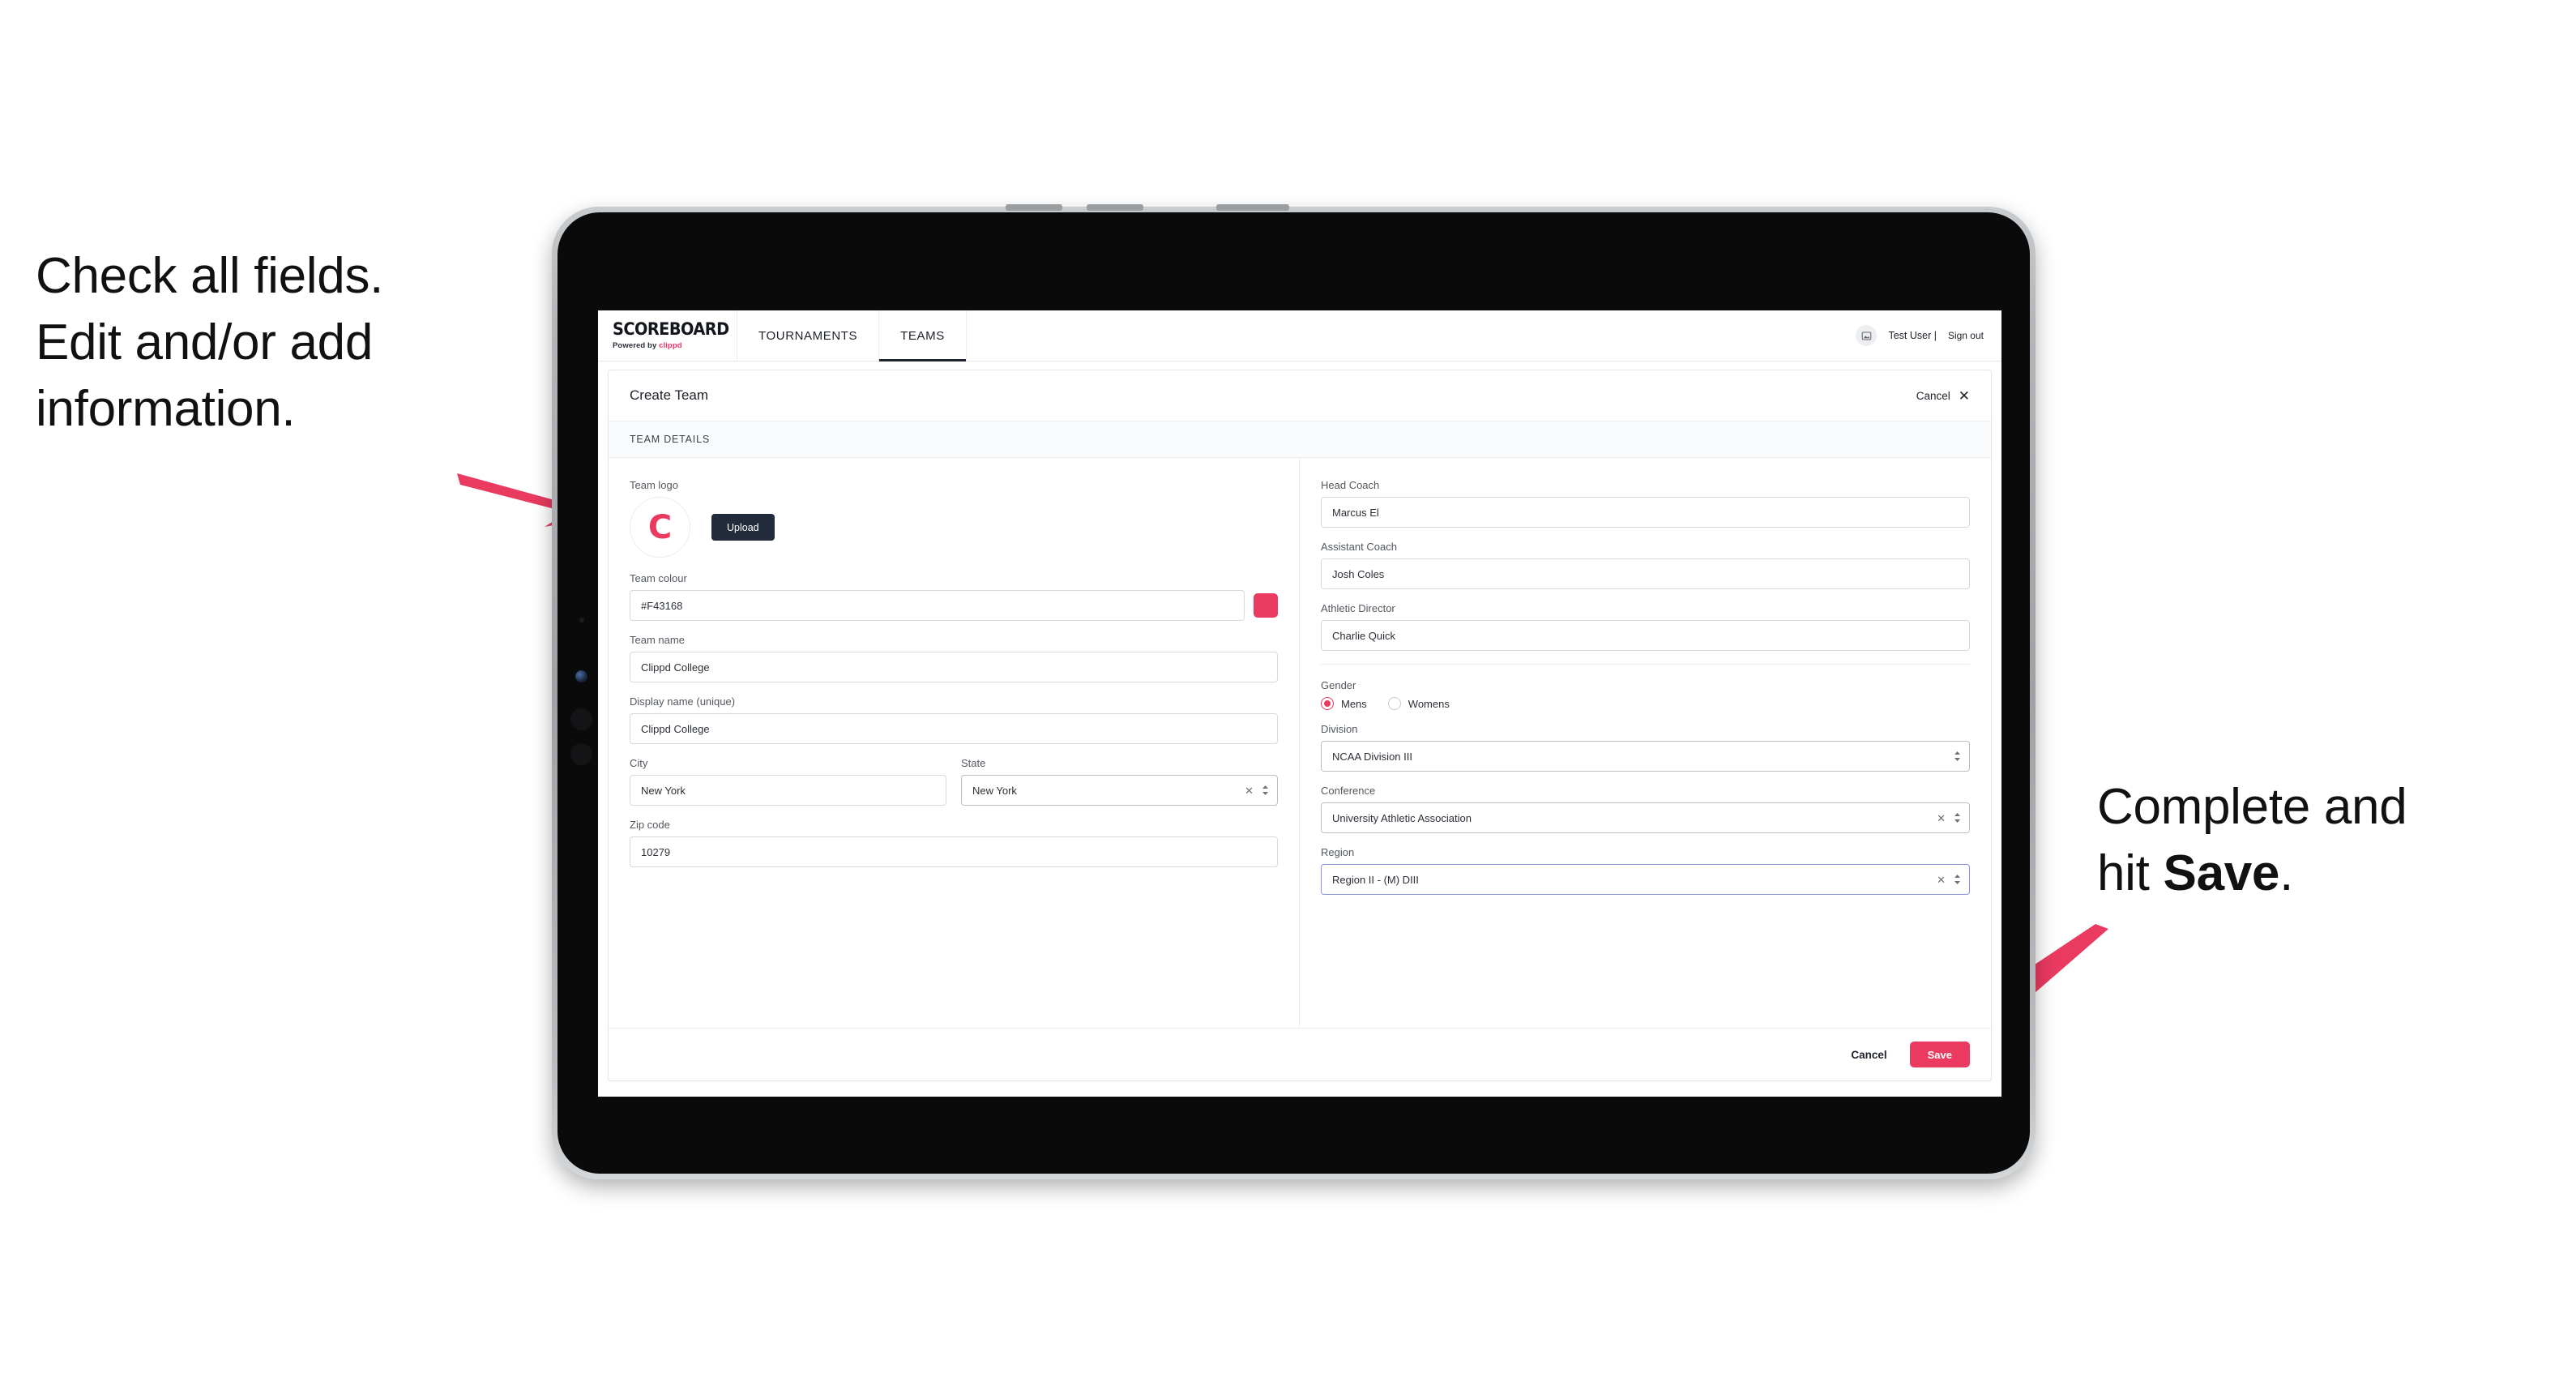 This screenshot has height=1386, width=2576. Describe the element at coordinates (1394, 703) in the screenshot. I see `radio-icon-womens` at that location.